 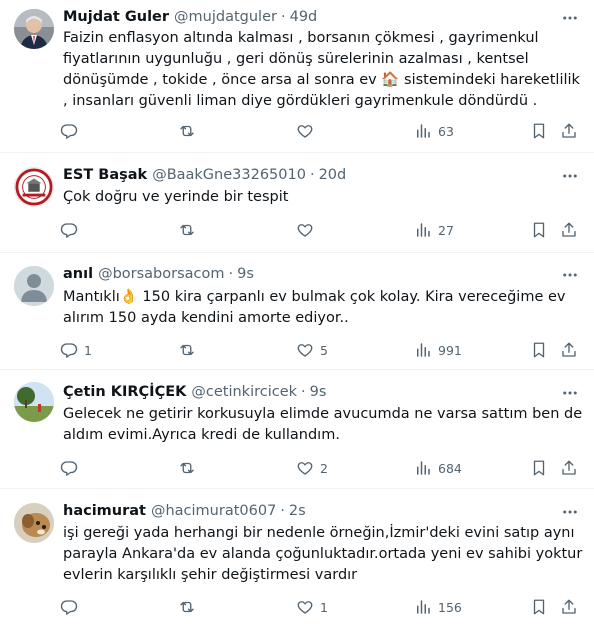 I want to click on like-count: 2, so click(x=324, y=468).